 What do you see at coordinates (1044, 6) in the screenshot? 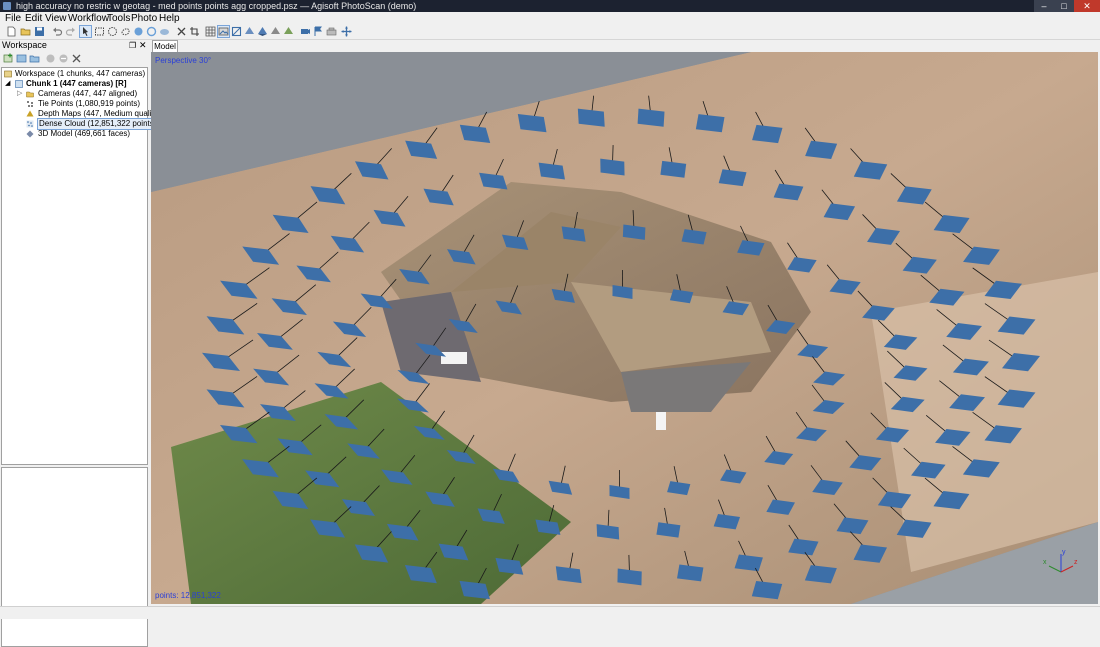
I see `minimize-button: –` at bounding box center [1044, 6].